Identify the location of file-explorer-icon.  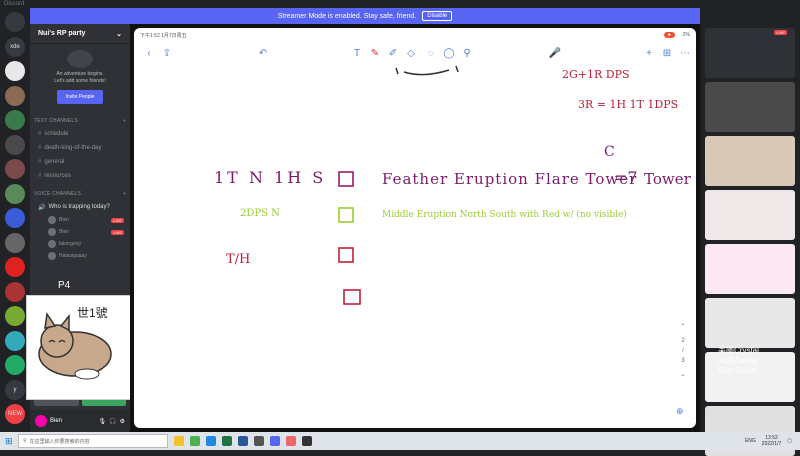
(179, 441).